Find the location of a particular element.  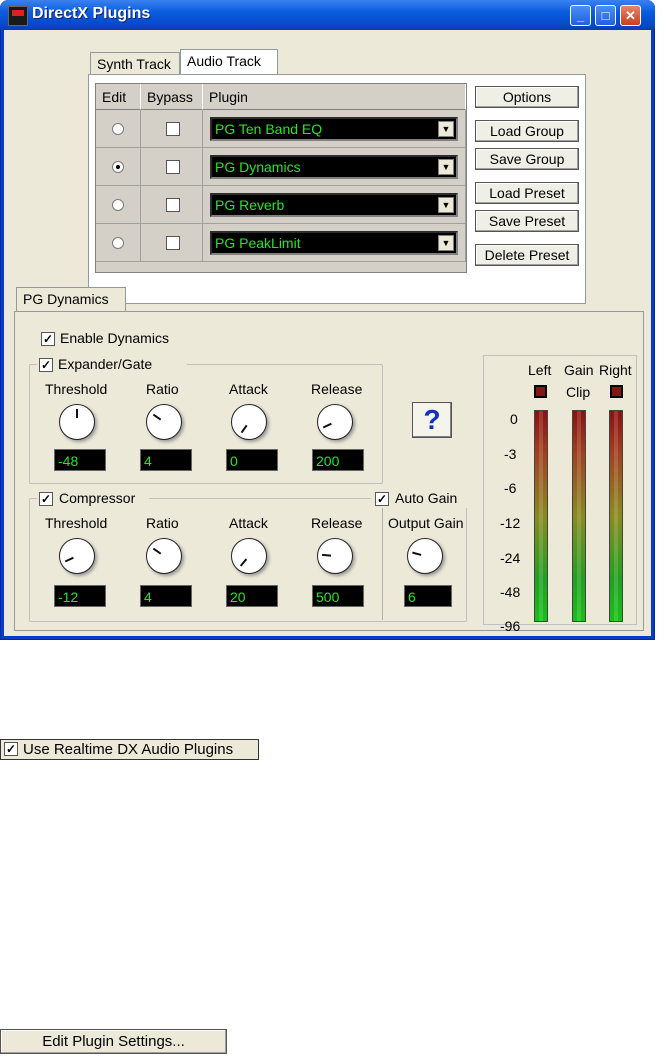

plugin-select-3-value: PG Reverb is located at coordinates (250, 205).